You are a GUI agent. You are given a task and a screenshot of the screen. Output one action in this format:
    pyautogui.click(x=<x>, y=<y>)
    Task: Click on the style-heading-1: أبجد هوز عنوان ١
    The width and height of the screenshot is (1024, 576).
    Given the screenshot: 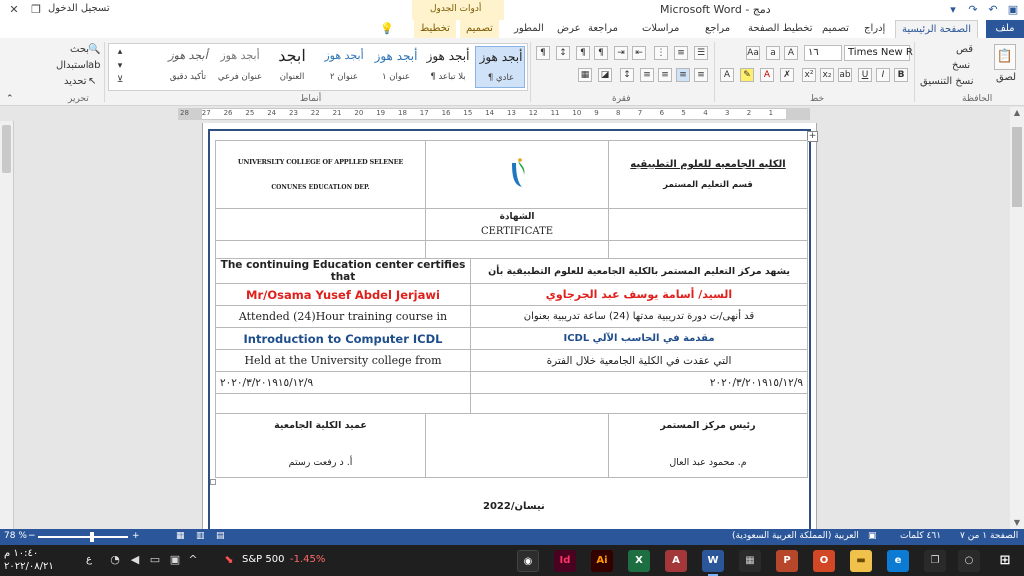 What is the action you would take?
    pyautogui.click(x=396, y=67)
    